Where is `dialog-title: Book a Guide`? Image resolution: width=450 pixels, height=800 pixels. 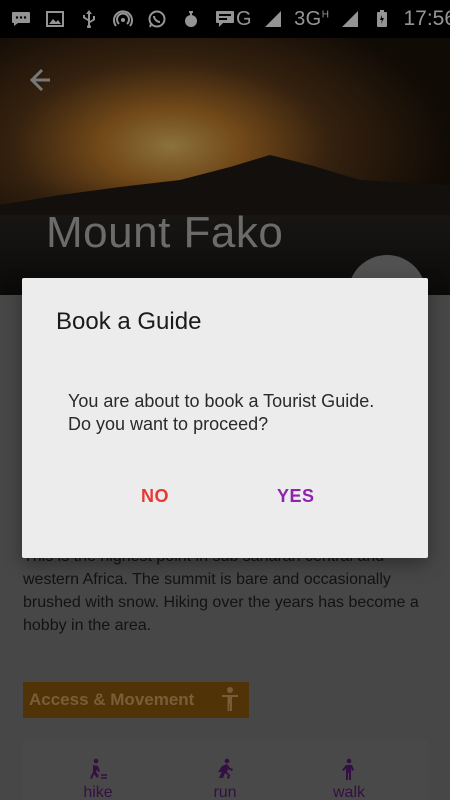
dialog-title: Book a Guide is located at coordinates (129, 321).